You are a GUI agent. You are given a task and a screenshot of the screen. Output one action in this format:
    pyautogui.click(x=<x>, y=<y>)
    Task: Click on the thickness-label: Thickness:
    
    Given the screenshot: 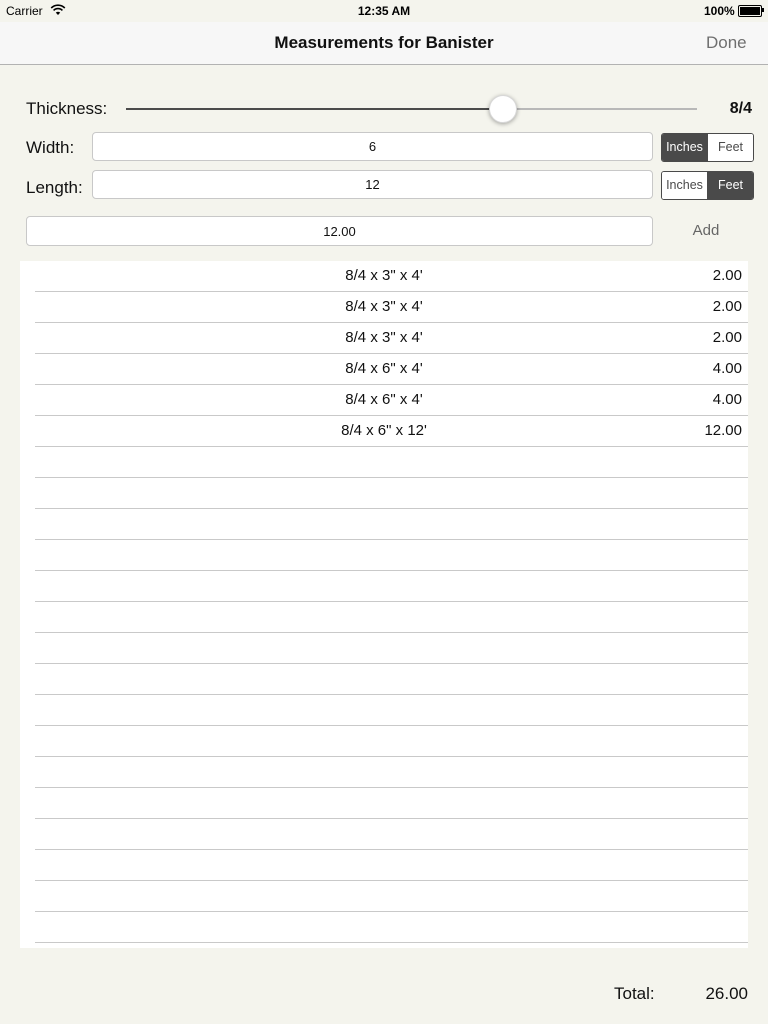 What is the action you would take?
    pyautogui.click(x=67, y=108)
    